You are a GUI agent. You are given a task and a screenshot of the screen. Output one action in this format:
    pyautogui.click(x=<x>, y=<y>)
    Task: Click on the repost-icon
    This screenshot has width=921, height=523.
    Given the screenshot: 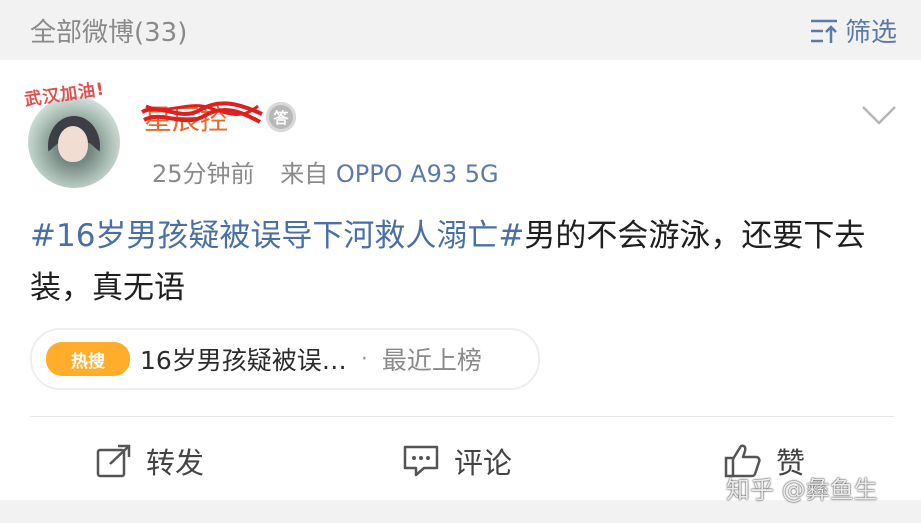 What is the action you would take?
    pyautogui.click(x=113, y=461)
    